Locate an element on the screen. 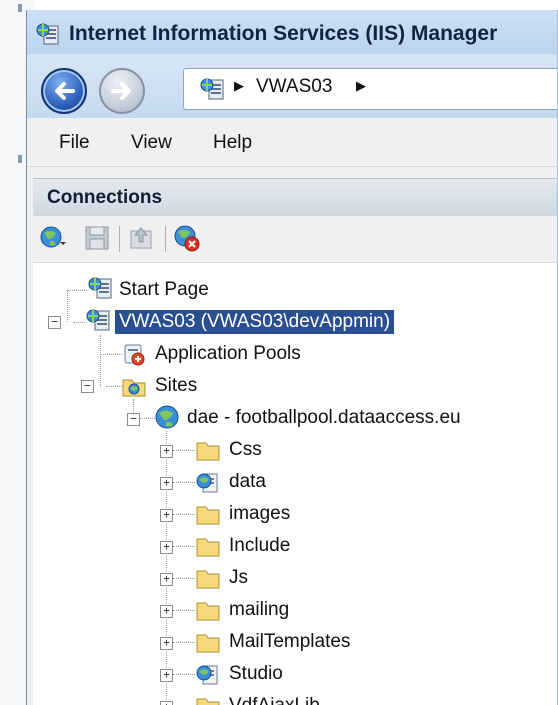 This screenshot has width=558, height=705. tree-item-application: data is located at coordinates (247, 482).